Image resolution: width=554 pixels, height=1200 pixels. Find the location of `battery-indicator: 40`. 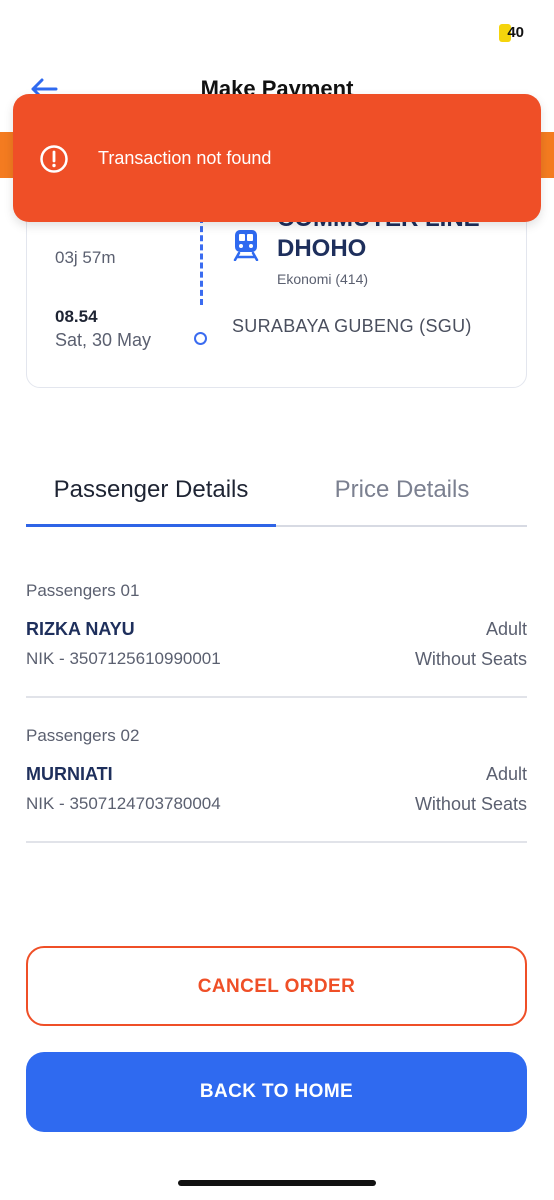

battery-indicator: 40 is located at coordinates (511, 33).